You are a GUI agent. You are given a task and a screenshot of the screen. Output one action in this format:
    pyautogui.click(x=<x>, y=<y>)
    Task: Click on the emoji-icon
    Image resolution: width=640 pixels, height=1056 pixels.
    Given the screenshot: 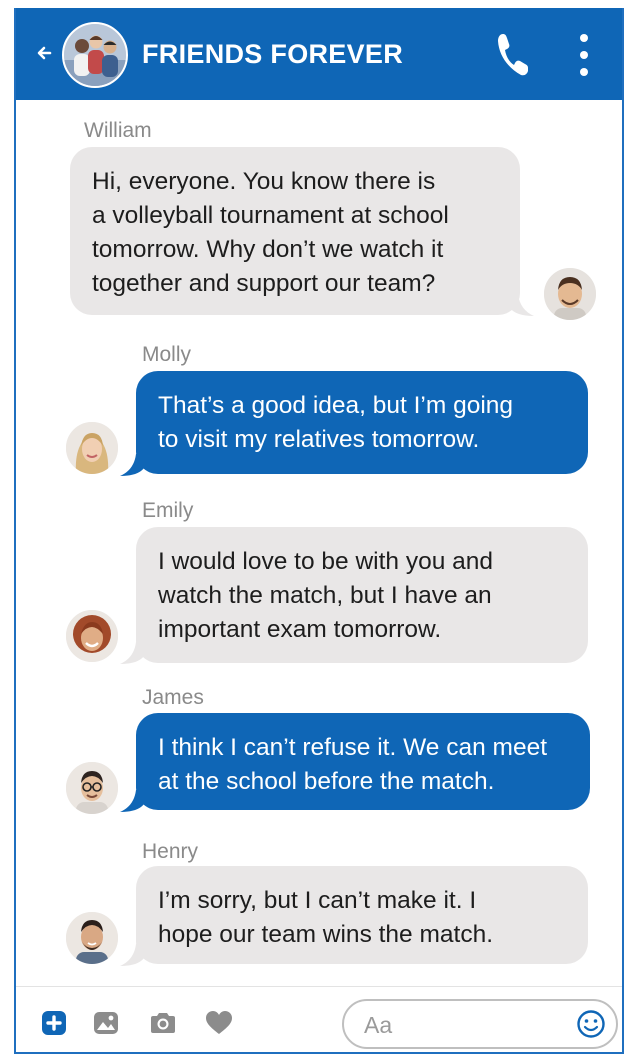 What is the action you would take?
    pyautogui.click(x=591, y=1024)
    